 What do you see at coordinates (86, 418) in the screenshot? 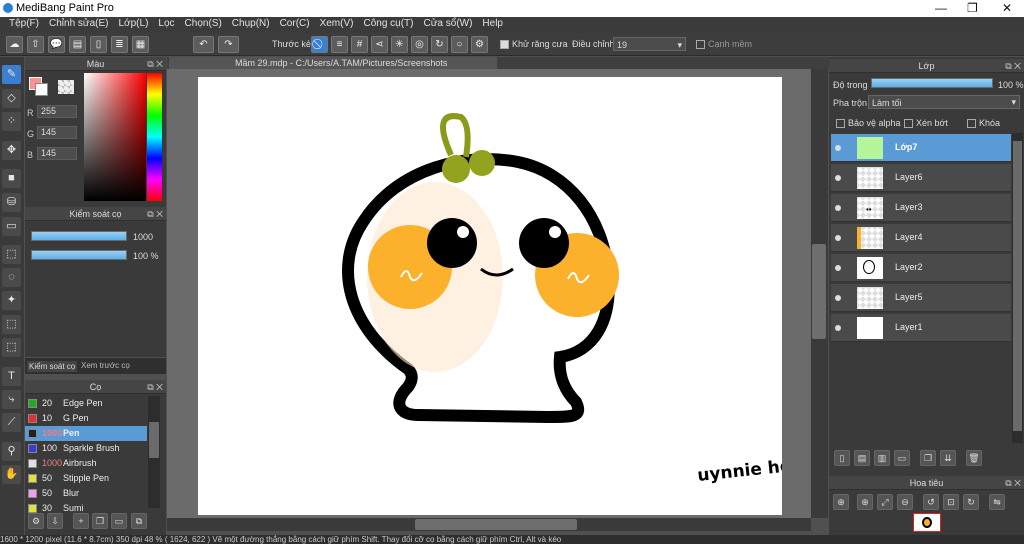
I see `brush-list-item: 10 G Pen` at bounding box center [86, 418].